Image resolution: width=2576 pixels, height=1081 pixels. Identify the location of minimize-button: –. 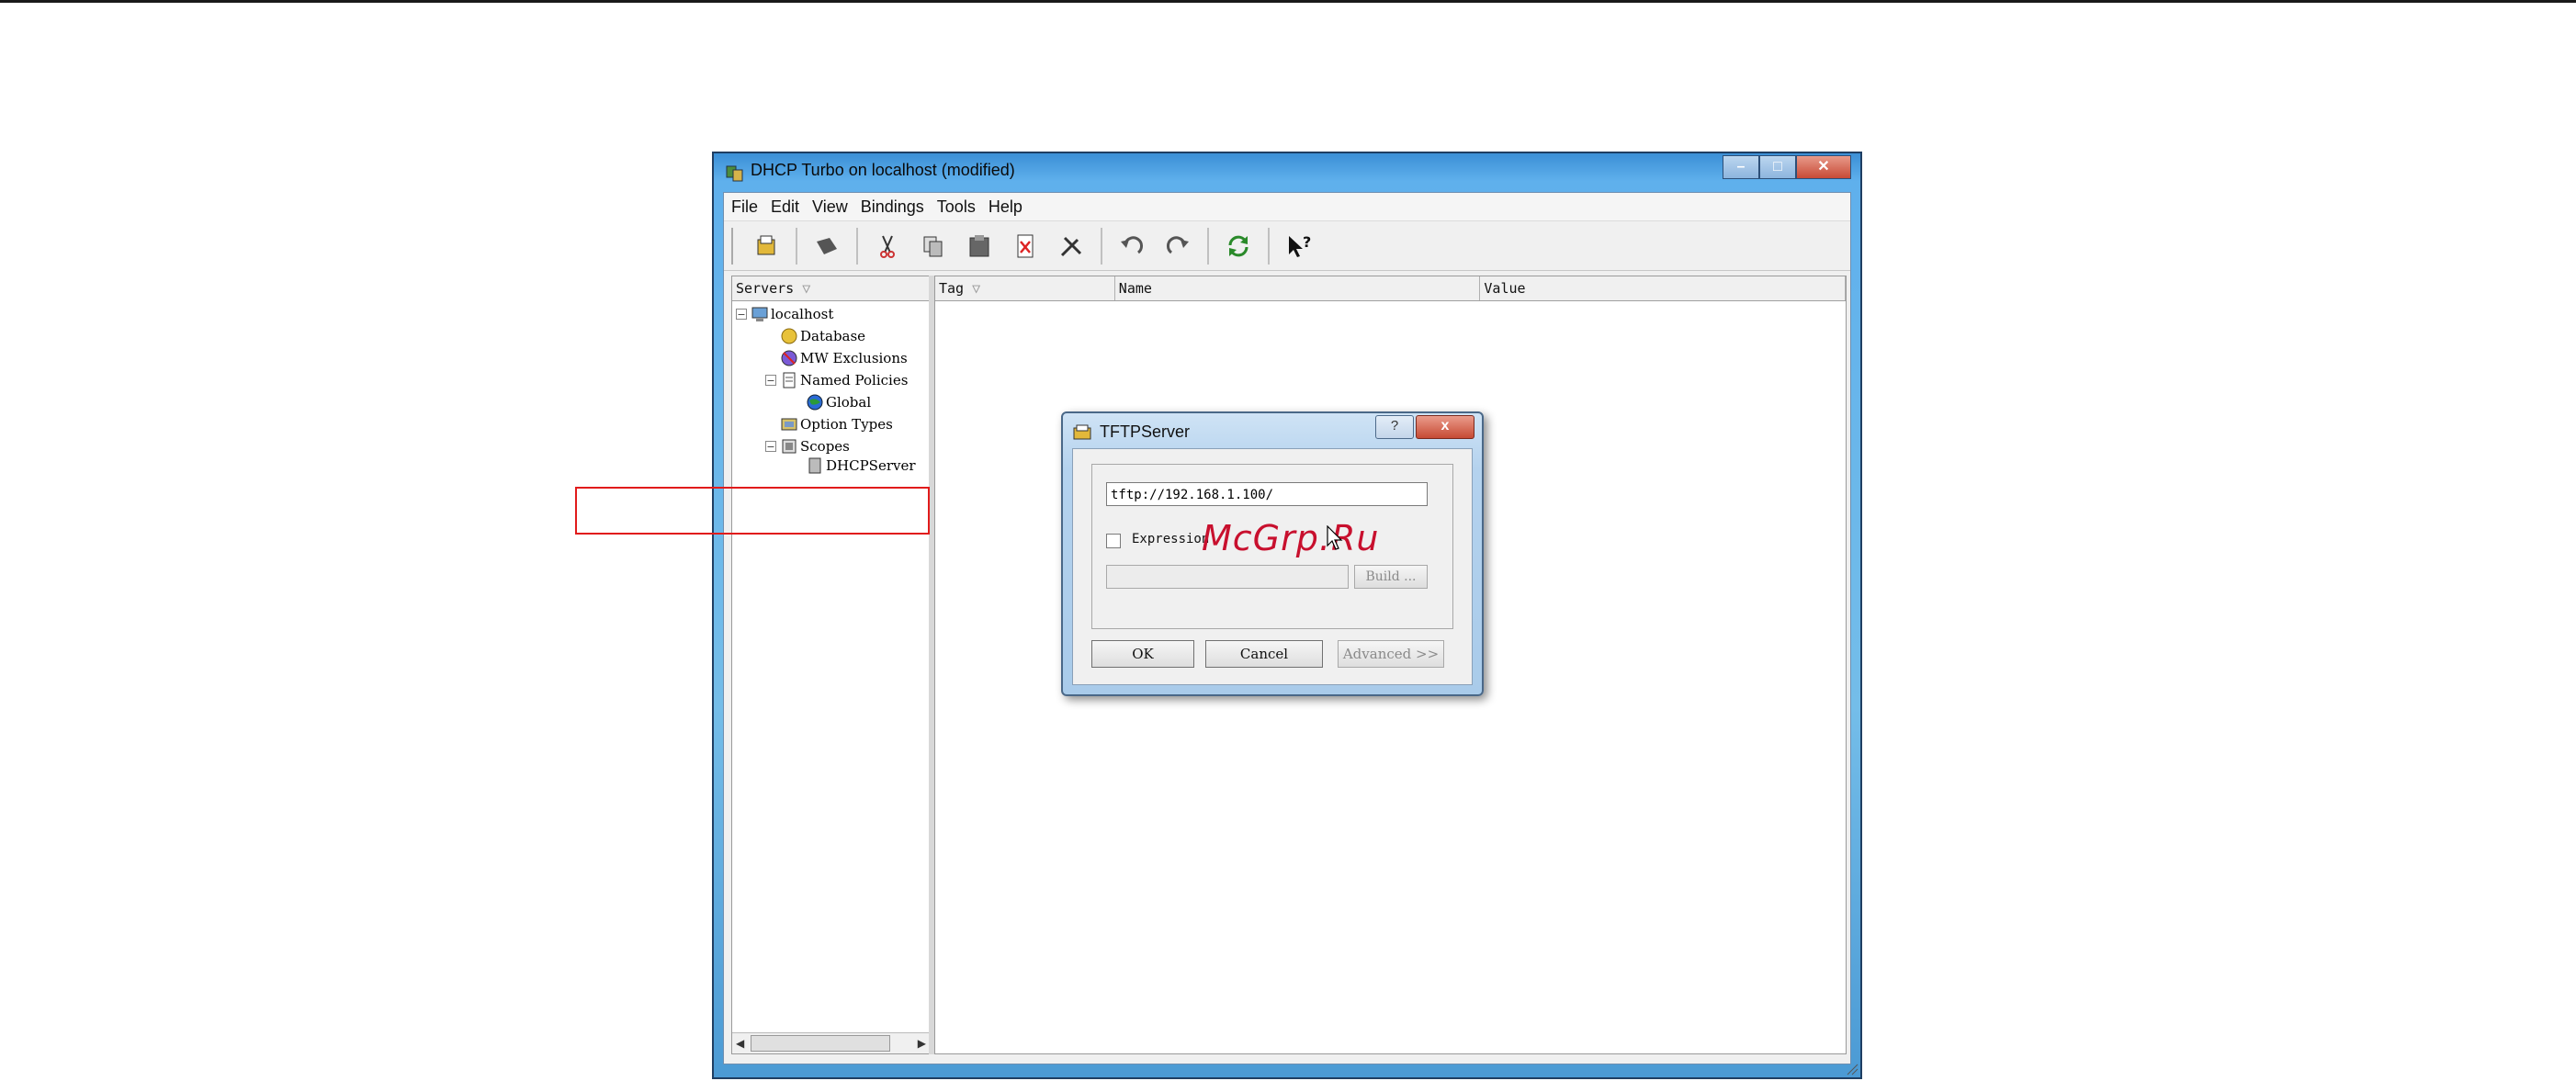
(1741, 167).